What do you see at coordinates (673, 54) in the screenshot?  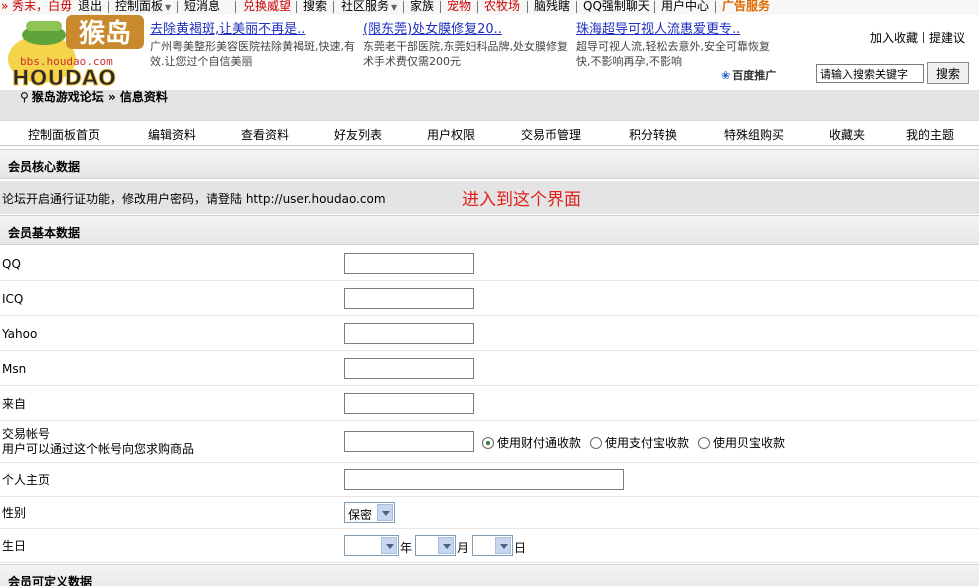 I see `ad-description: 超导可视人流,轻松去意外,安全可靠恢复快,不影响再孕,不影响` at bounding box center [673, 54].